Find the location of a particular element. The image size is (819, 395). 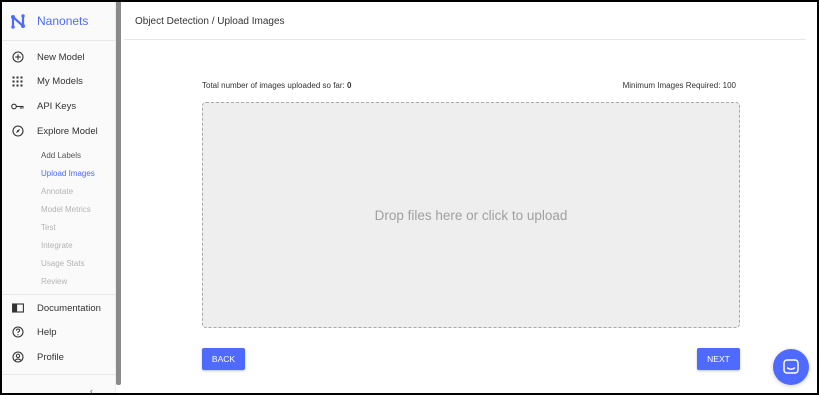

book-icon is located at coordinates (17, 308).